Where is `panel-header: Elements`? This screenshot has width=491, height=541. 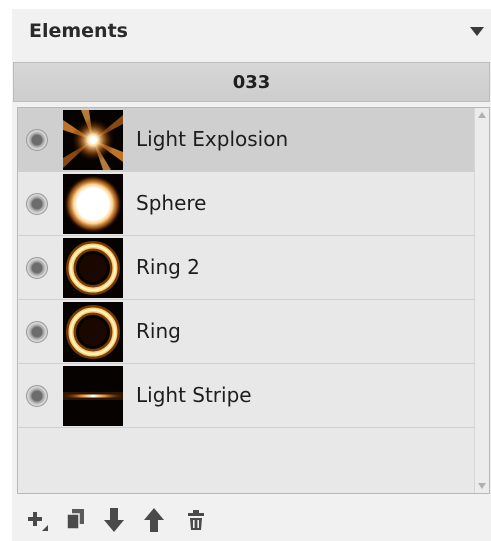
panel-header: Elements is located at coordinates (251, 31).